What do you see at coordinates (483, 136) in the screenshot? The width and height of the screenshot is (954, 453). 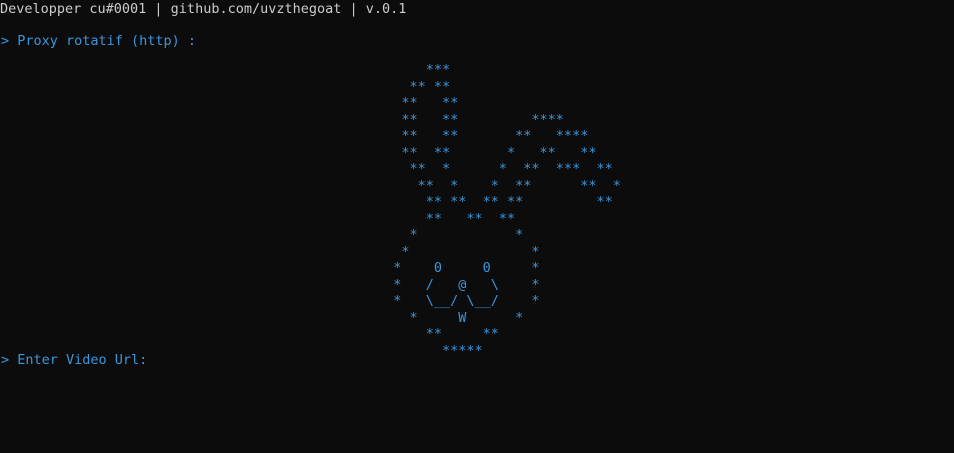 I see `ascii-art-line: ** ** ** ****` at bounding box center [483, 136].